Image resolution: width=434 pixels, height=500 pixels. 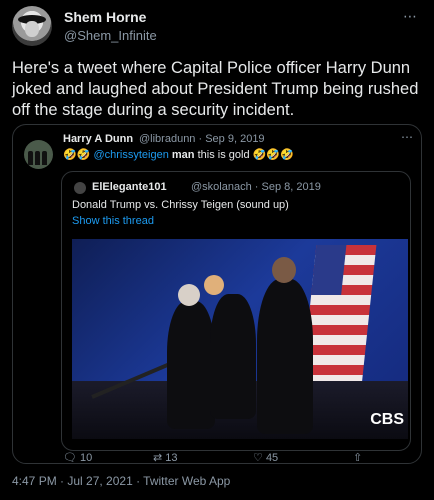 What do you see at coordinates (410, 16) in the screenshot?
I see `more-icon: ⋯` at bounding box center [410, 16].